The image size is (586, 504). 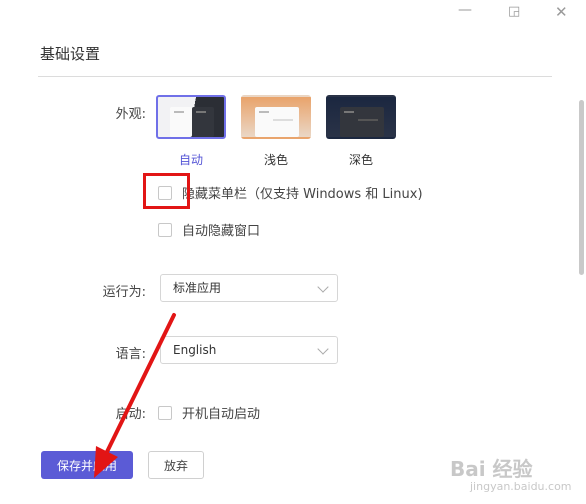 I want to click on annotation-arrow, so click(x=135, y=395).